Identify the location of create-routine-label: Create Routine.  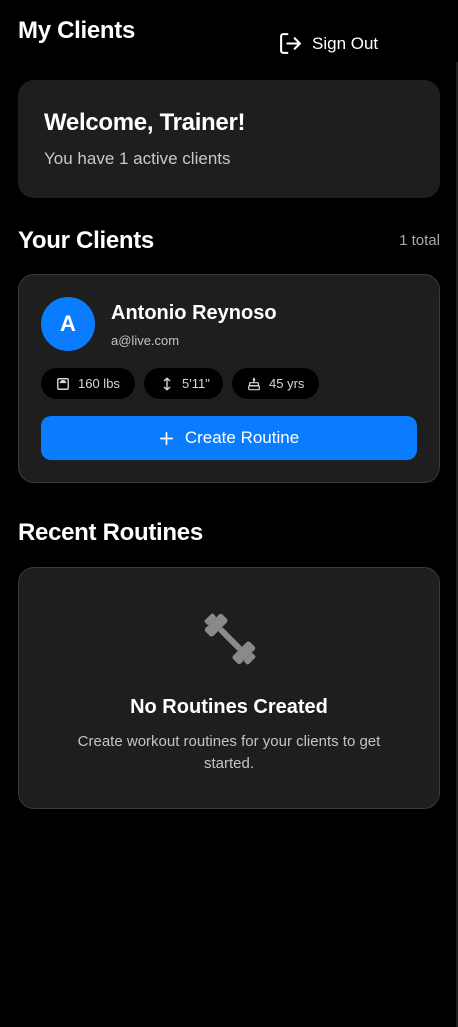
(242, 437).